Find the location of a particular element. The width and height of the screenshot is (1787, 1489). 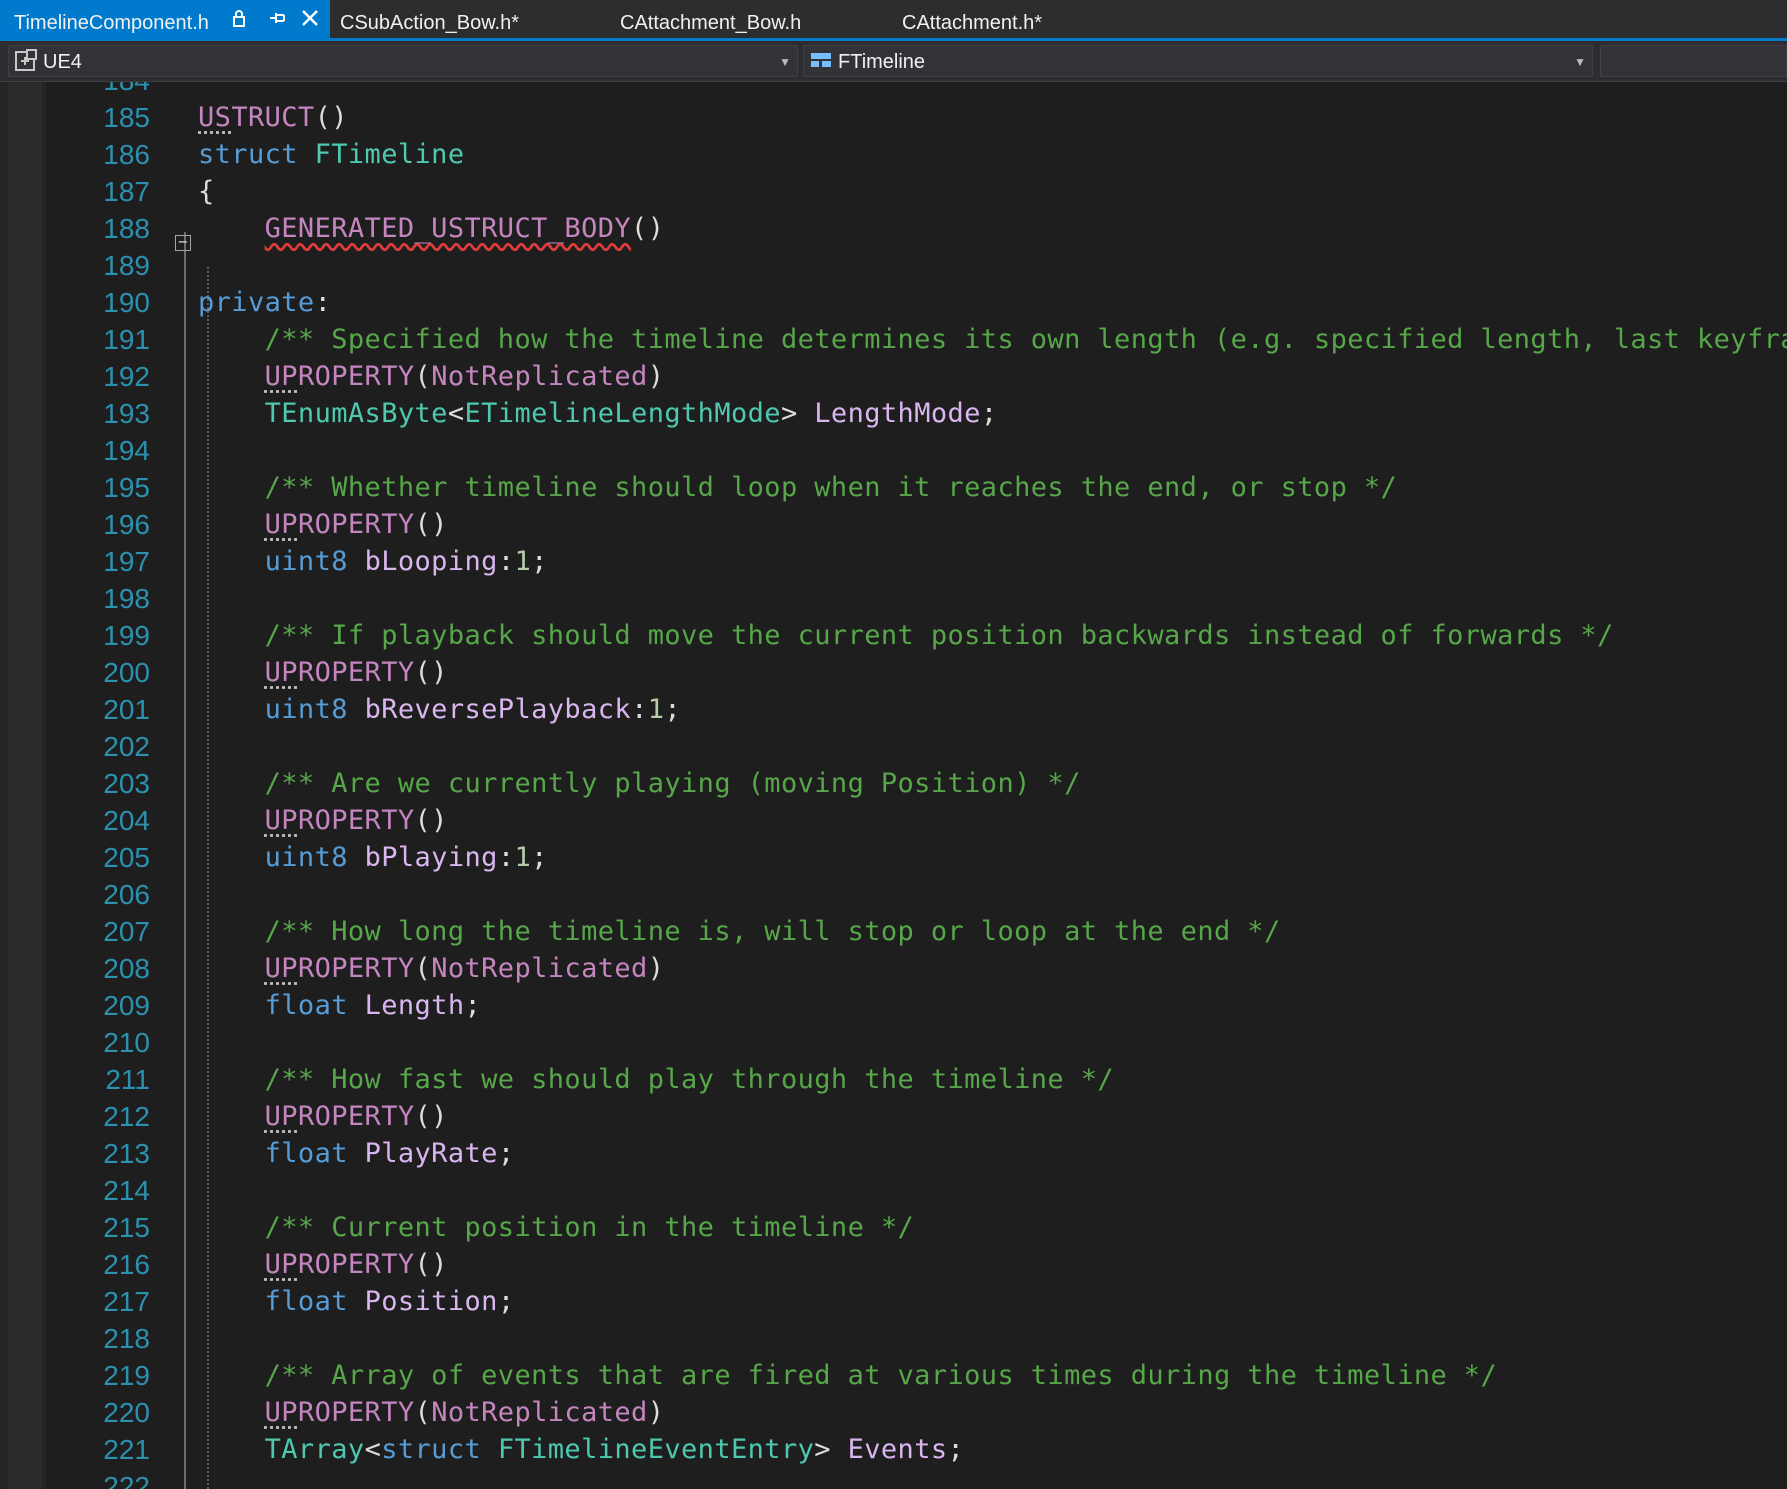

line-number: 205 is located at coordinates (126, 857).